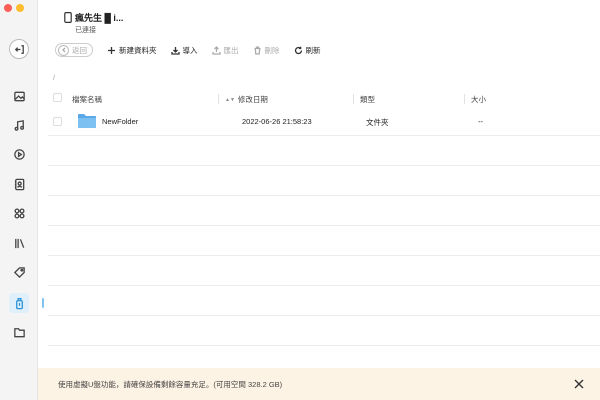 The width and height of the screenshot is (600, 400). Describe the element at coordinates (478, 99) in the screenshot. I see `column-header-size: 大小` at that location.